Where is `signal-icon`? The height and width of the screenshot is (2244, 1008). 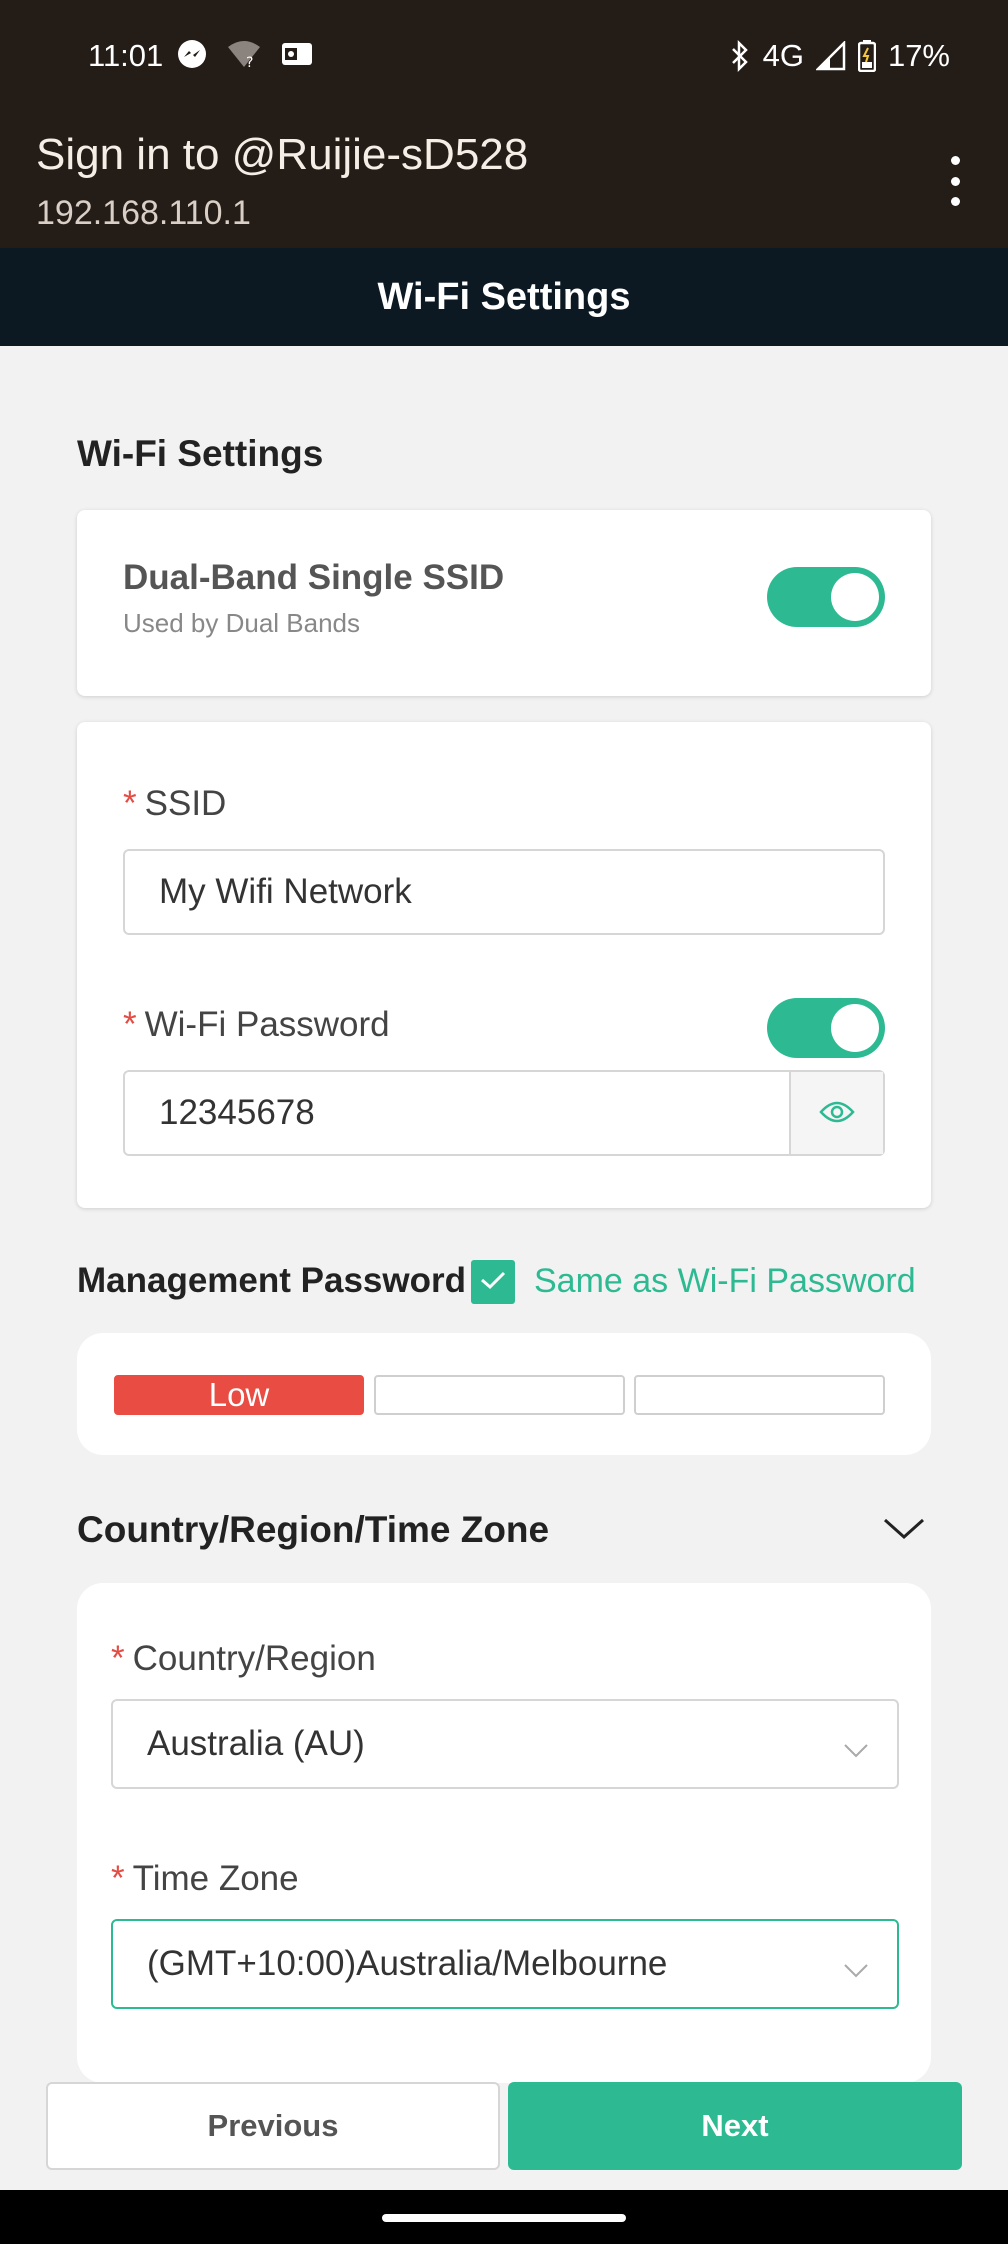
signal-icon is located at coordinates (830, 56).